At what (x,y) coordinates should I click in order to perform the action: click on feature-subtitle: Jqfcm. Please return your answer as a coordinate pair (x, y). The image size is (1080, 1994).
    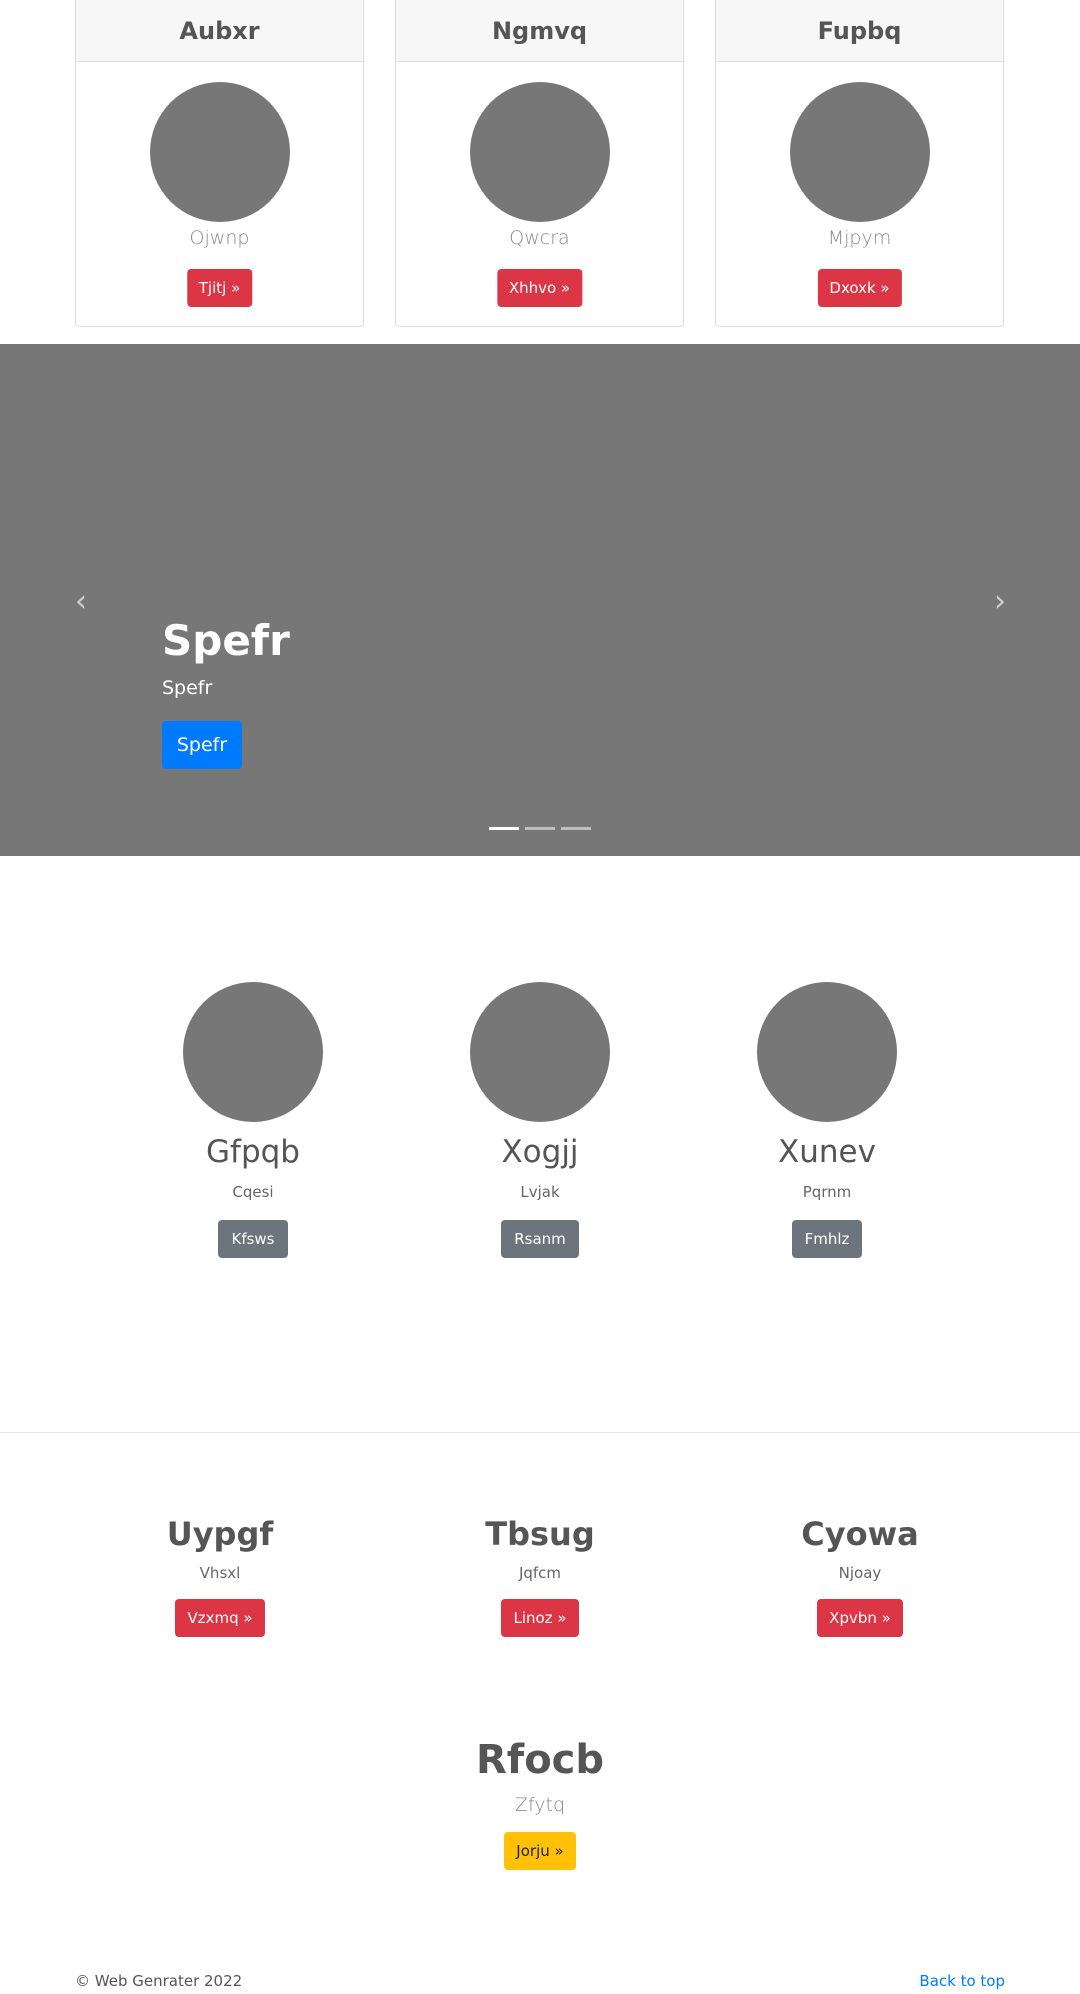
    Looking at the image, I should click on (540, 1573).